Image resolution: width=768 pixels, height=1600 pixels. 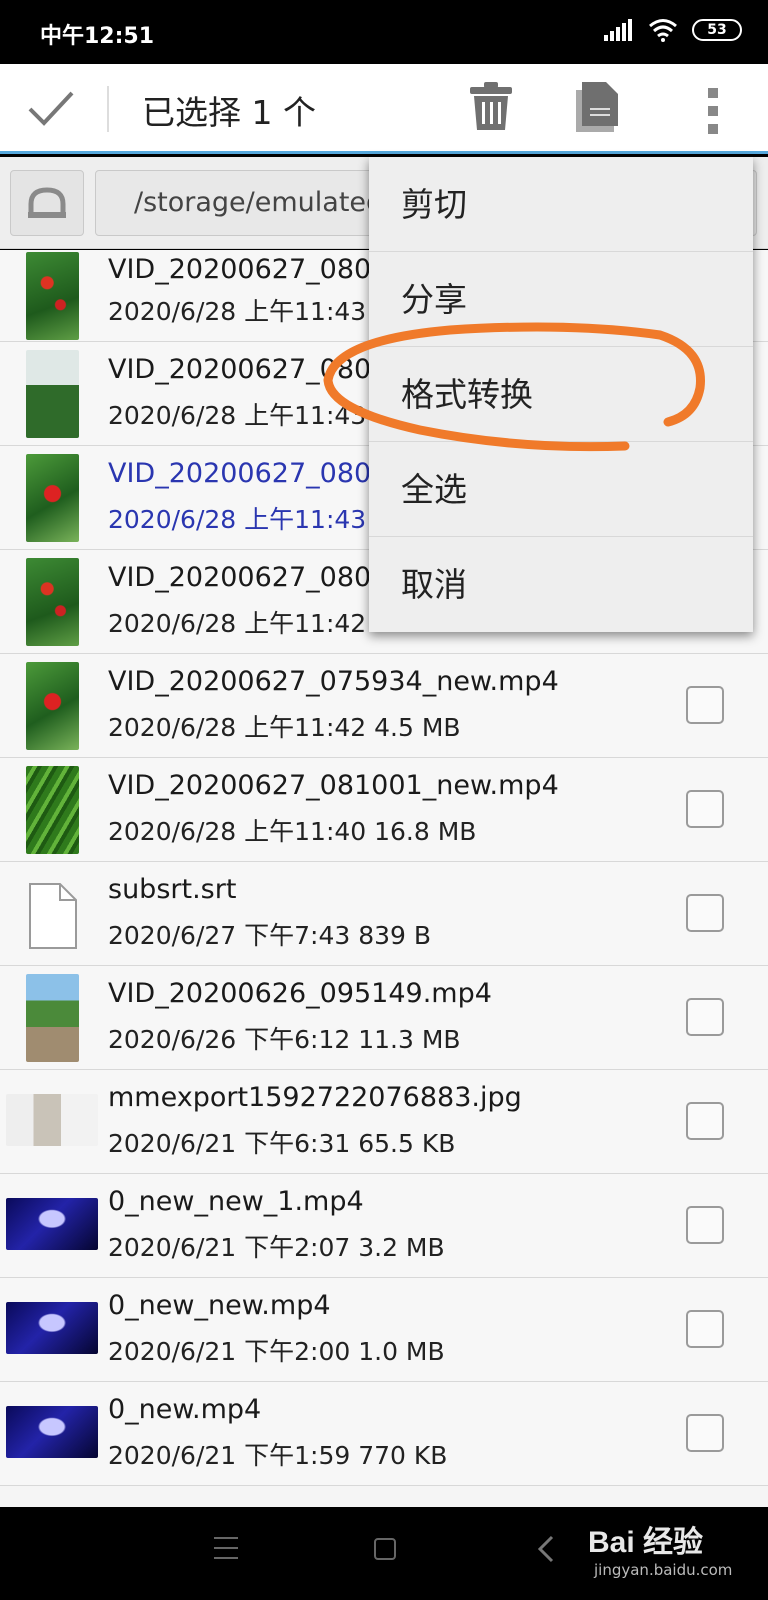 I want to click on confirm-check-button, so click(x=51, y=109).